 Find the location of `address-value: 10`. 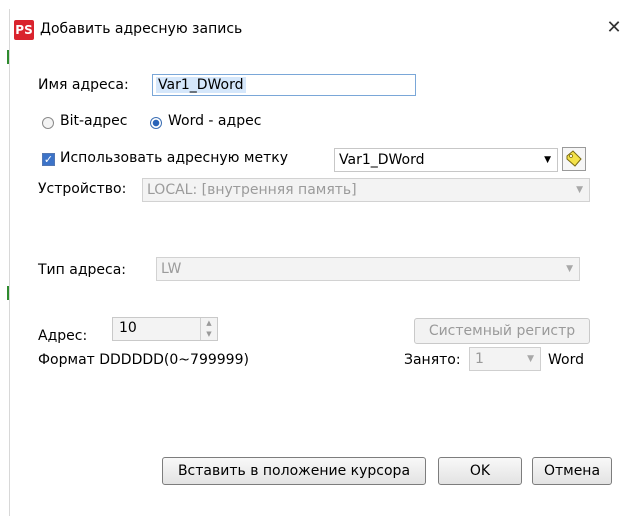

address-value: 10 is located at coordinates (128, 328).